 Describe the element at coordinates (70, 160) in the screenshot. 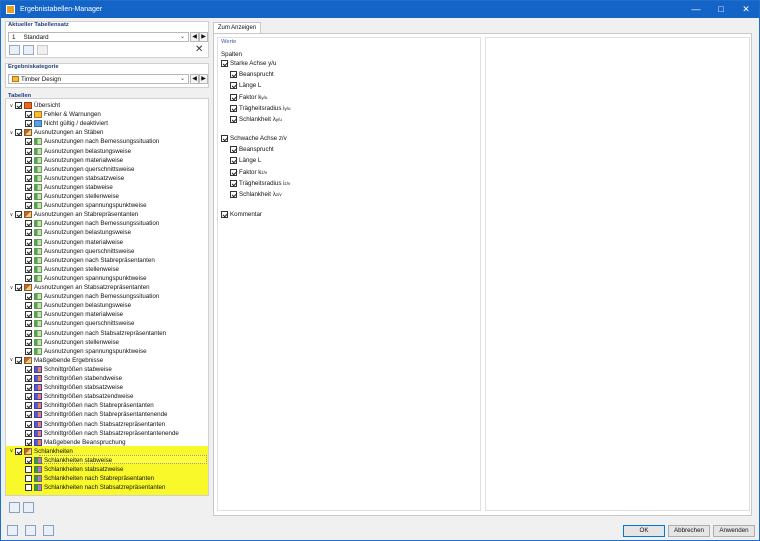

I see `tree-row: Ausnutzungen materialweise` at that location.